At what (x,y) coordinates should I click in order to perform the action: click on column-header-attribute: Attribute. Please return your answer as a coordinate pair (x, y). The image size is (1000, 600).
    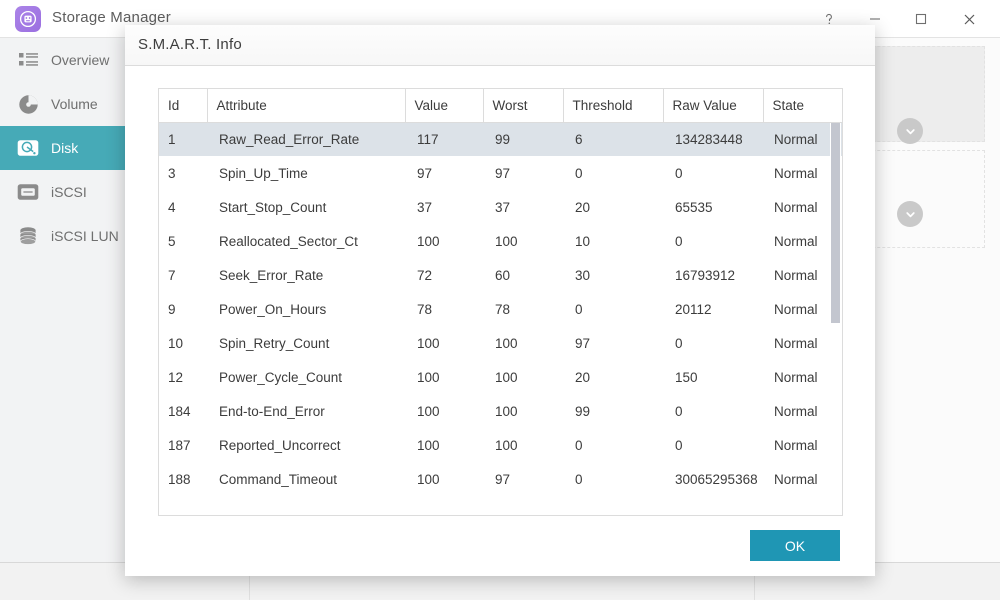
    Looking at the image, I should click on (306, 106).